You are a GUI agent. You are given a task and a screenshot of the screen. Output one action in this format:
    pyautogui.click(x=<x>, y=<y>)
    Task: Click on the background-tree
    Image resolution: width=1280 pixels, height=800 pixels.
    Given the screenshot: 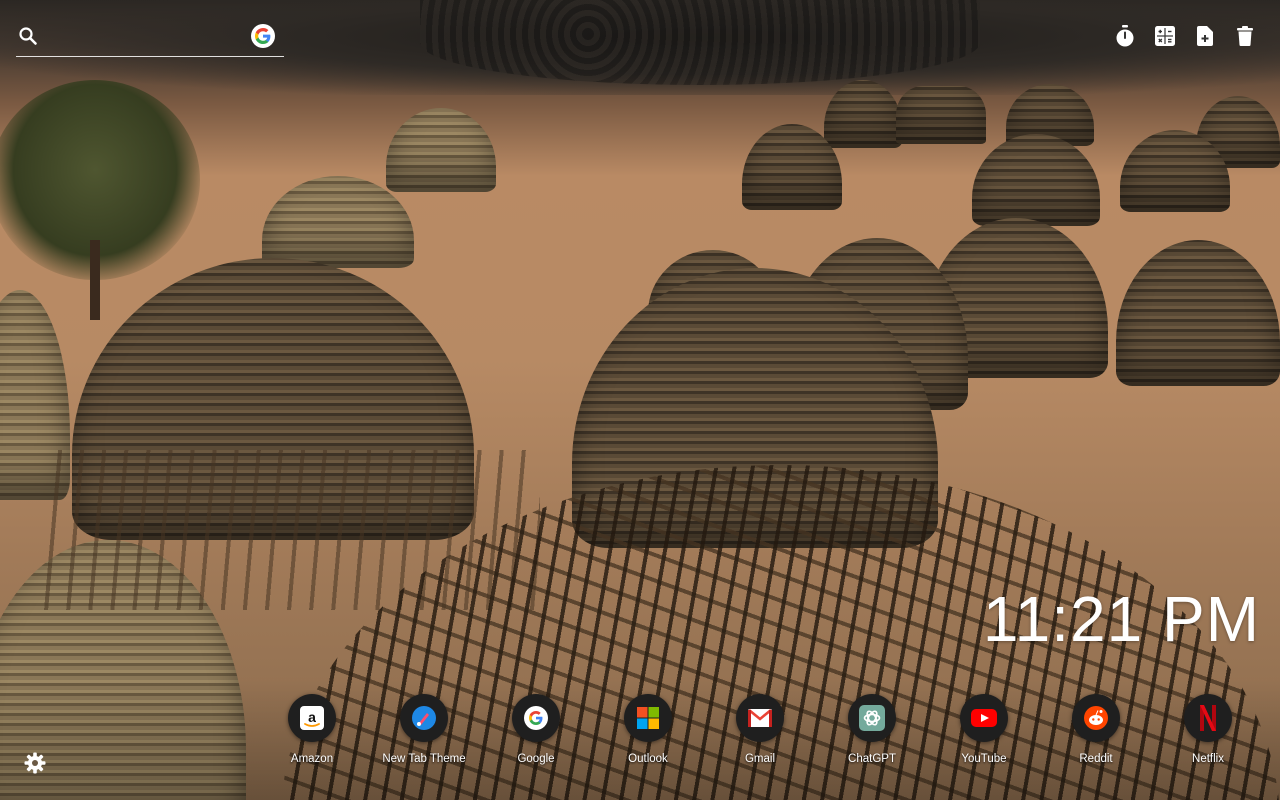 What is the action you would take?
    pyautogui.click(x=100, y=180)
    